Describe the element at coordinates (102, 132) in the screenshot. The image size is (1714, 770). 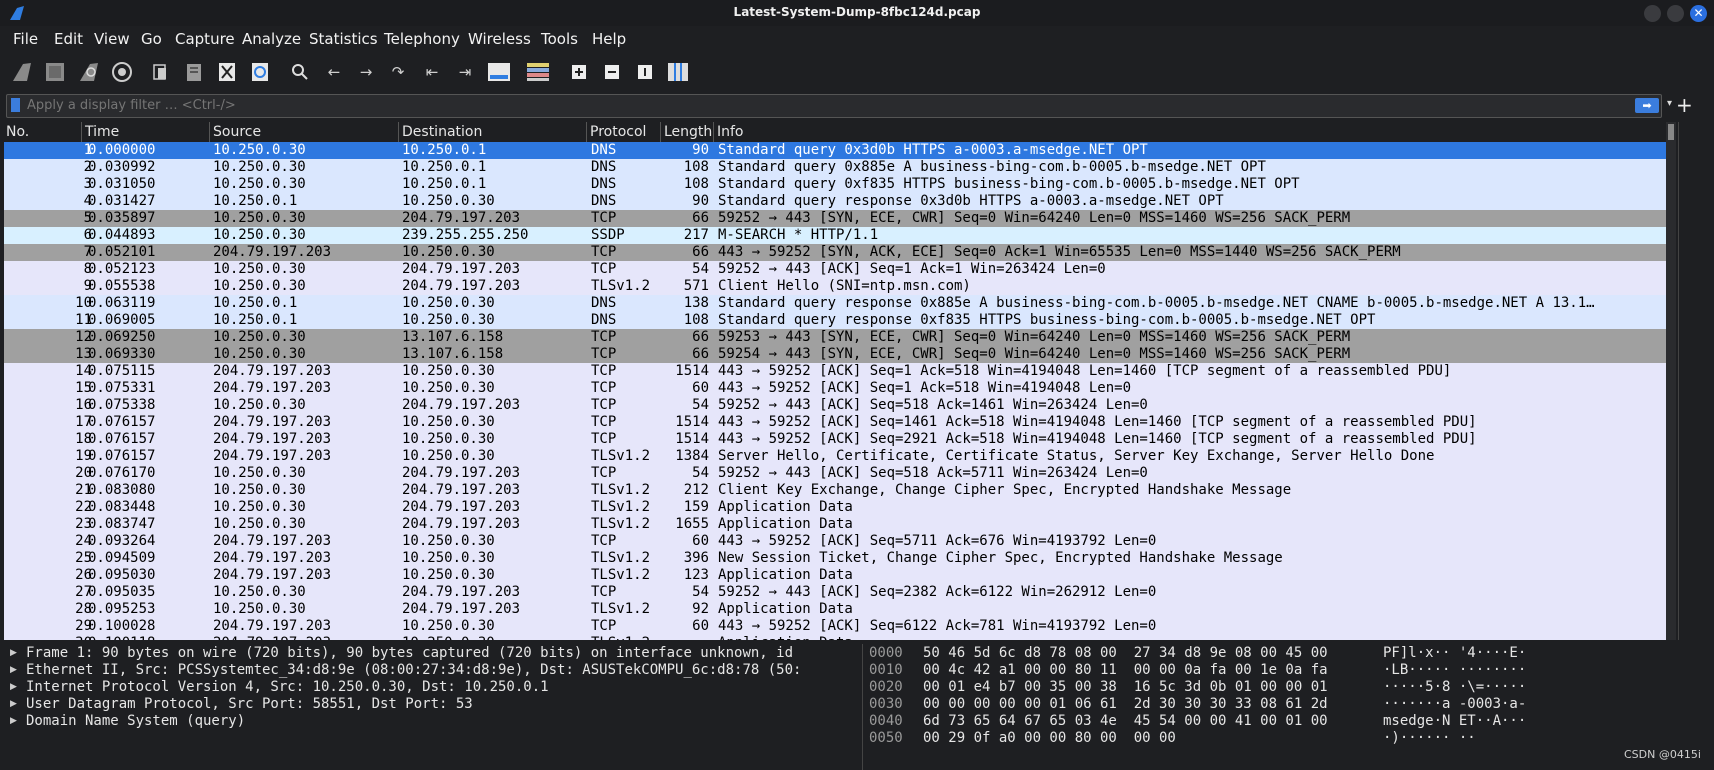
I see `column-header-time: Time` at that location.